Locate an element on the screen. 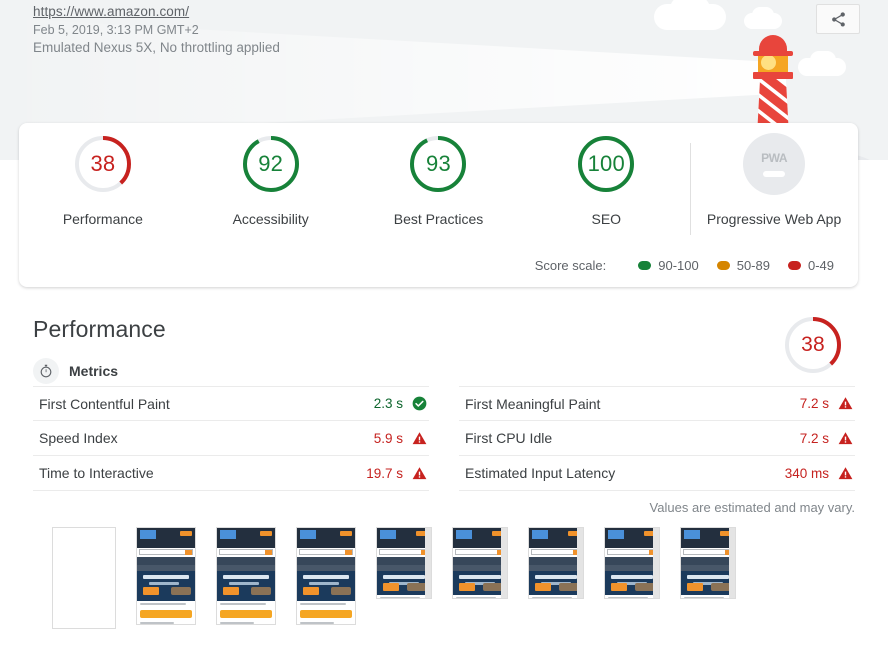  gauge-label-best-practices: Best Practices is located at coordinates (438, 219).